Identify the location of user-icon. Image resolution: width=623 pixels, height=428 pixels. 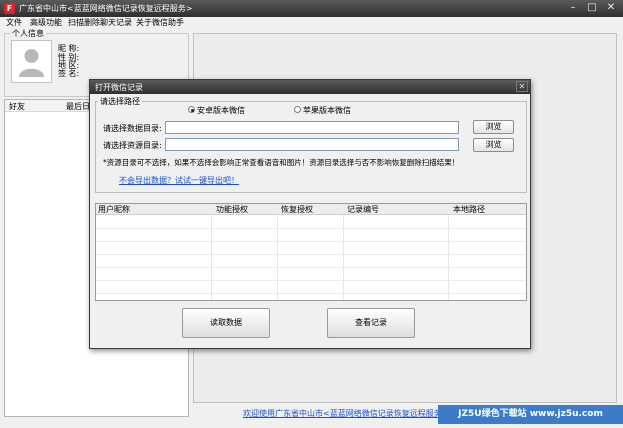
(31, 63).